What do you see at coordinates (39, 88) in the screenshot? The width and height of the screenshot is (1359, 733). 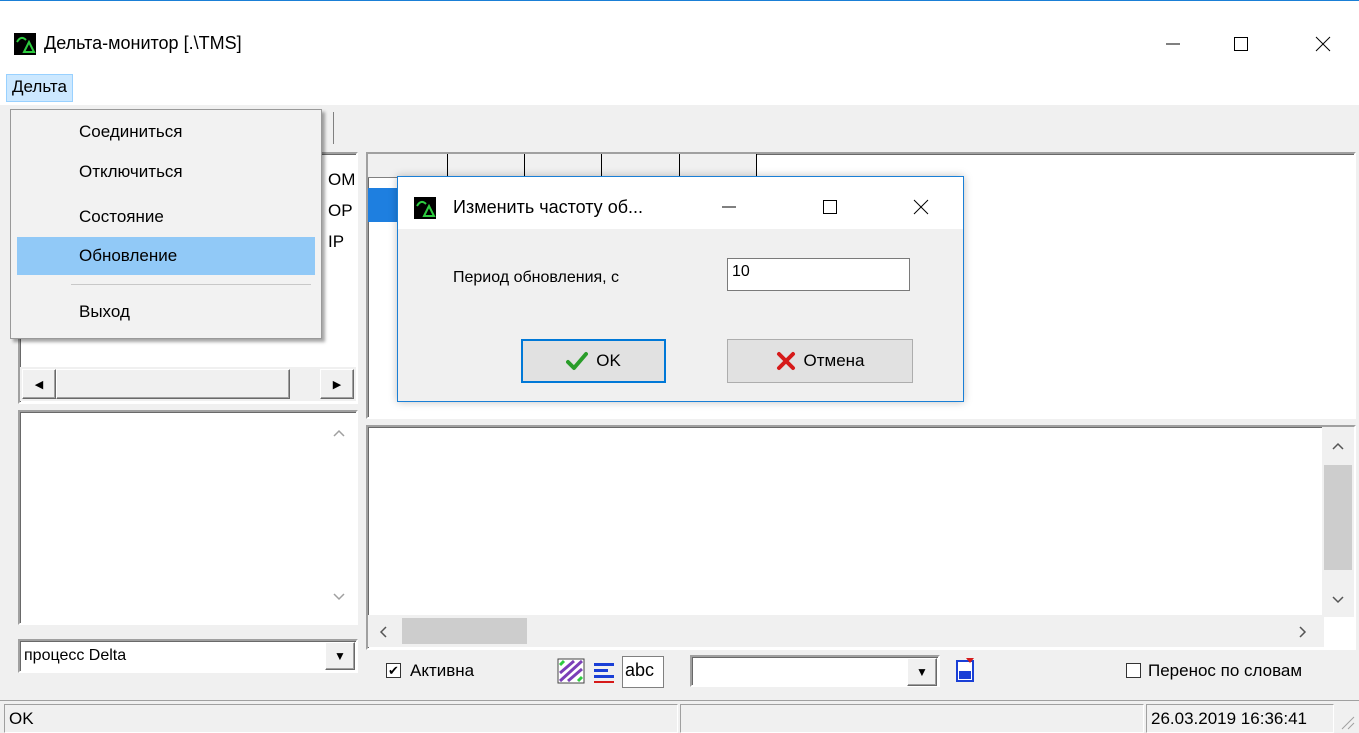 I see `menu-delta: Дельта` at bounding box center [39, 88].